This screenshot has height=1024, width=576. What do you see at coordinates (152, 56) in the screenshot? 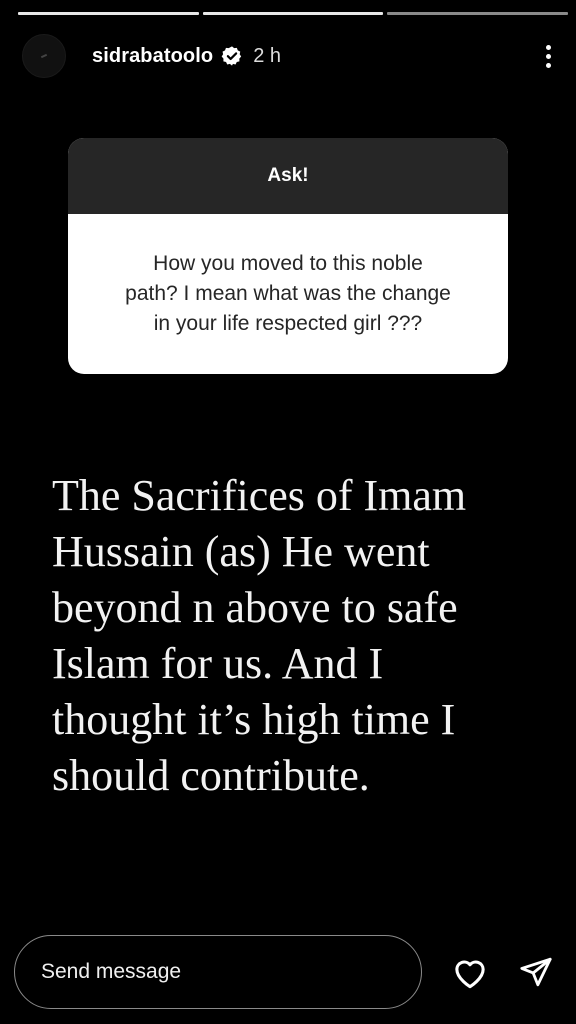
I see `username: sidrabatoolo` at bounding box center [152, 56].